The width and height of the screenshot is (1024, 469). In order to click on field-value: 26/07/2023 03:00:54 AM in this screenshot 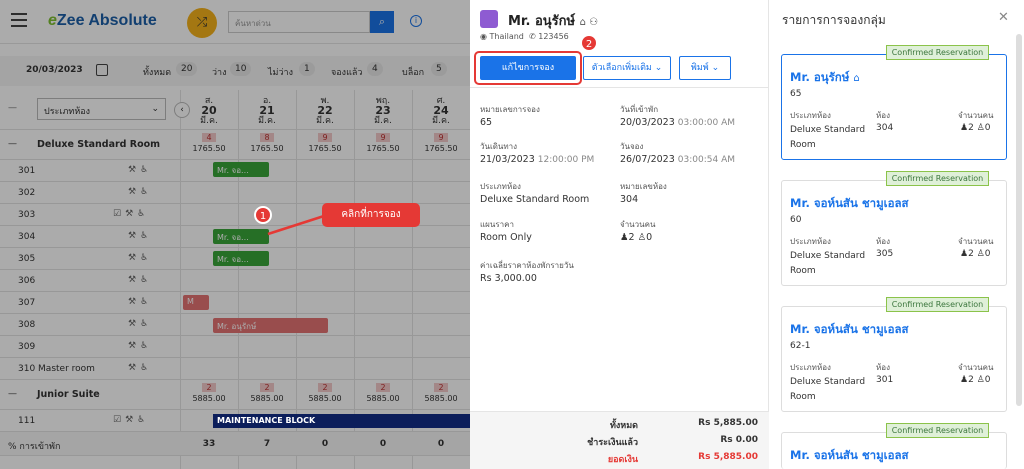, I will do `click(678, 159)`.